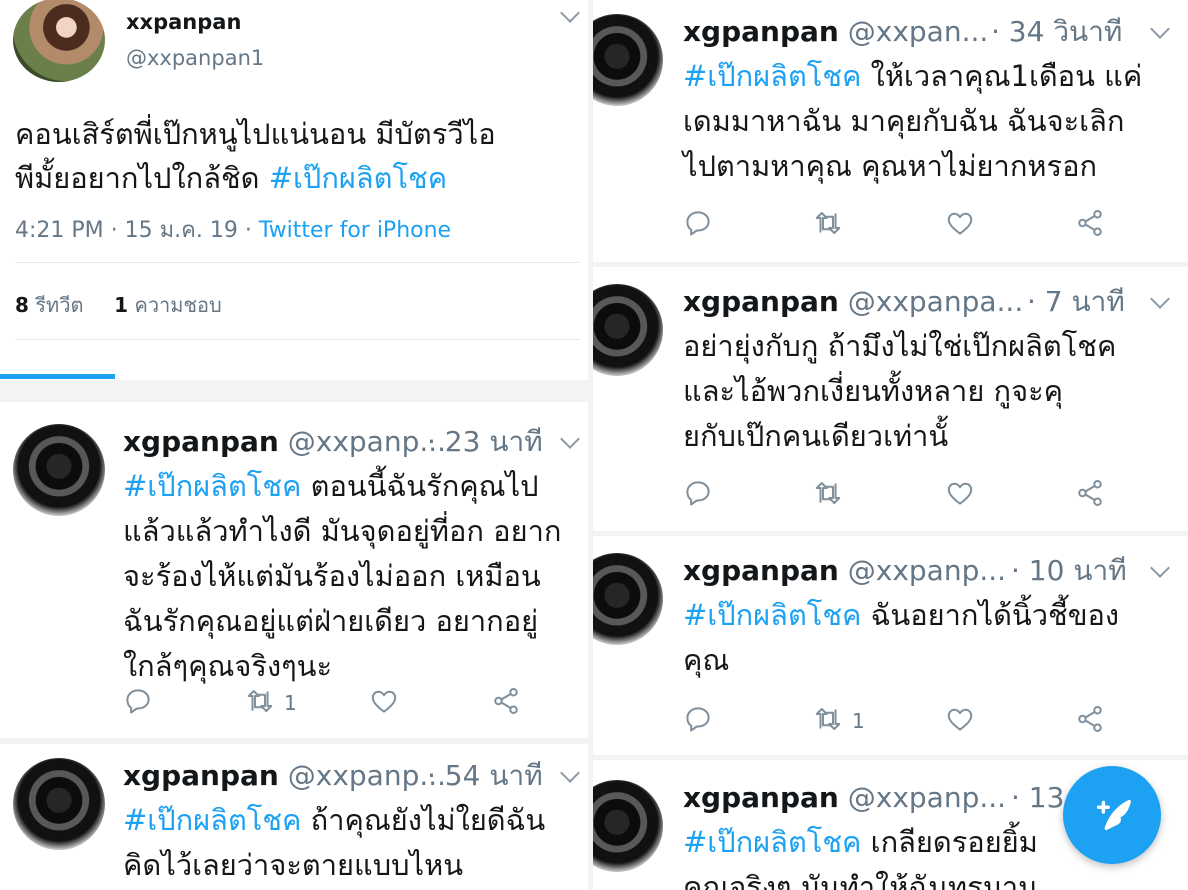  I want to click on author-avatar, so click(59, 41).